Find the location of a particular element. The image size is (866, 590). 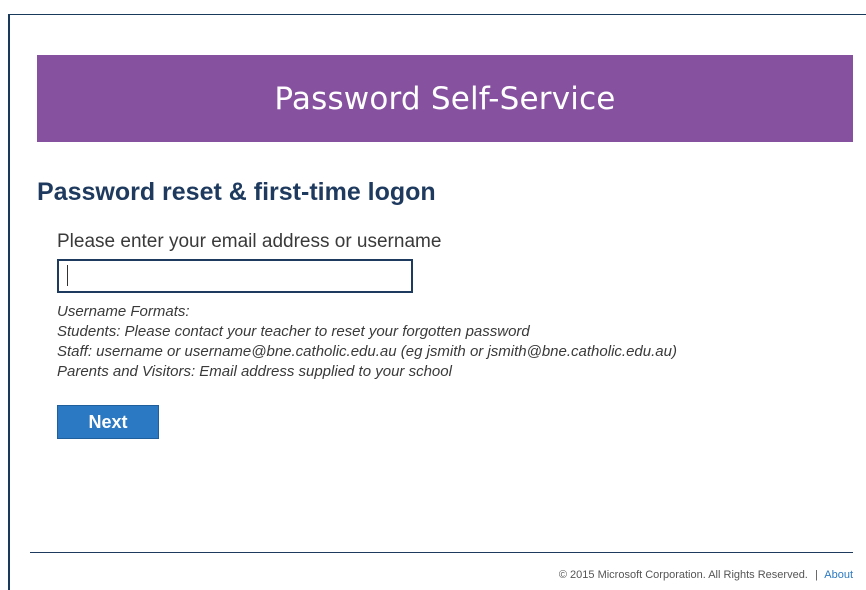

about-link: About is located at coordinates (838, 575).